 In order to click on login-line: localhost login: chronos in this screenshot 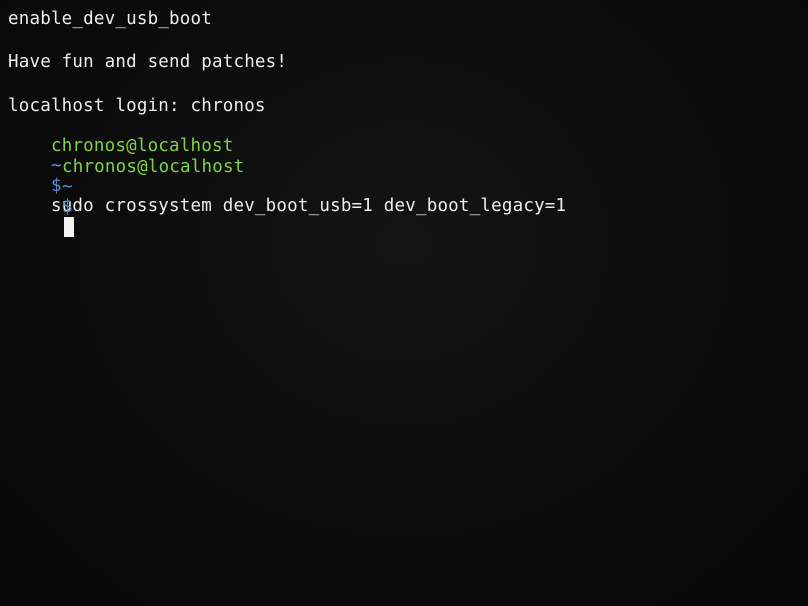, I will do `click(137, 106)`.